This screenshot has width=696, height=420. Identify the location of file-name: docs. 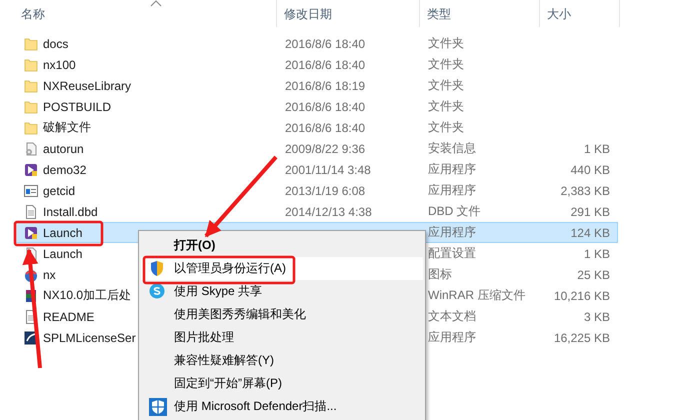
(55, 43).